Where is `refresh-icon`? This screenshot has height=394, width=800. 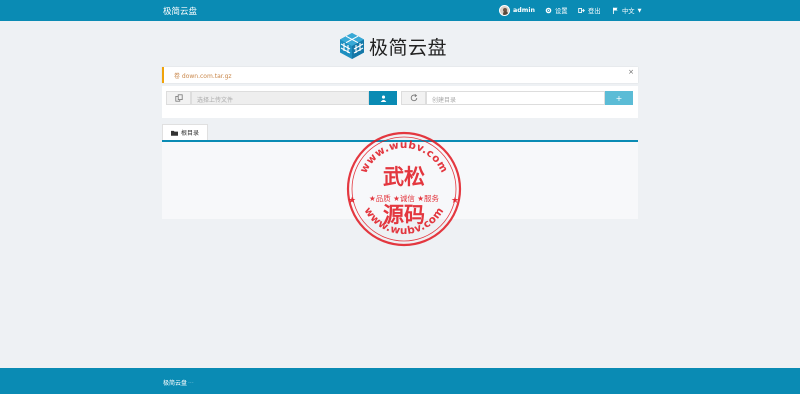
refresh-icon is located at coordinates (413, 98).